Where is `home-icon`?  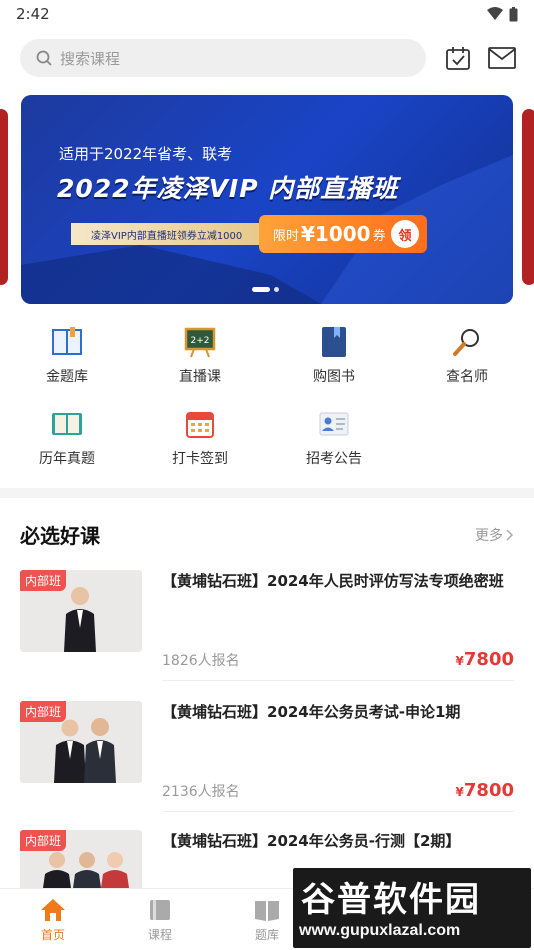
home-icon is located at coordinates (53, 910).